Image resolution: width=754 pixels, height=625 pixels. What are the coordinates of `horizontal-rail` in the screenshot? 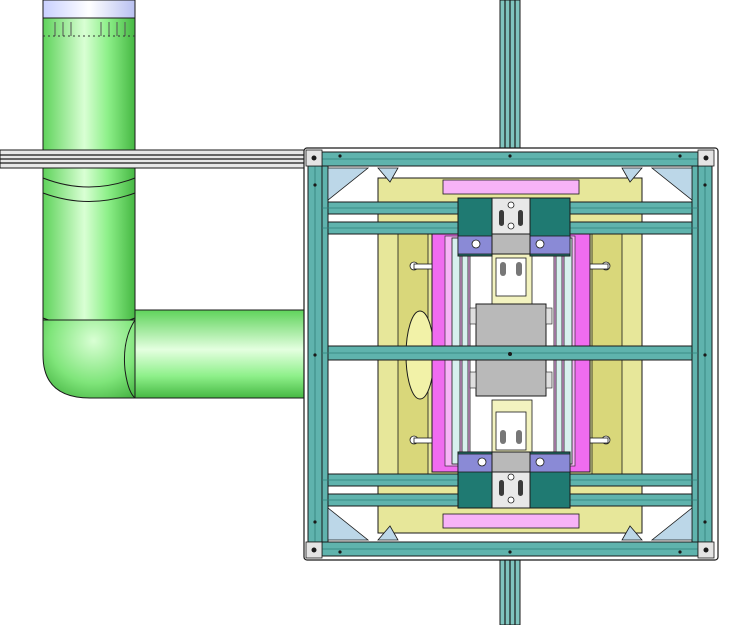 It's located at (154, 159).